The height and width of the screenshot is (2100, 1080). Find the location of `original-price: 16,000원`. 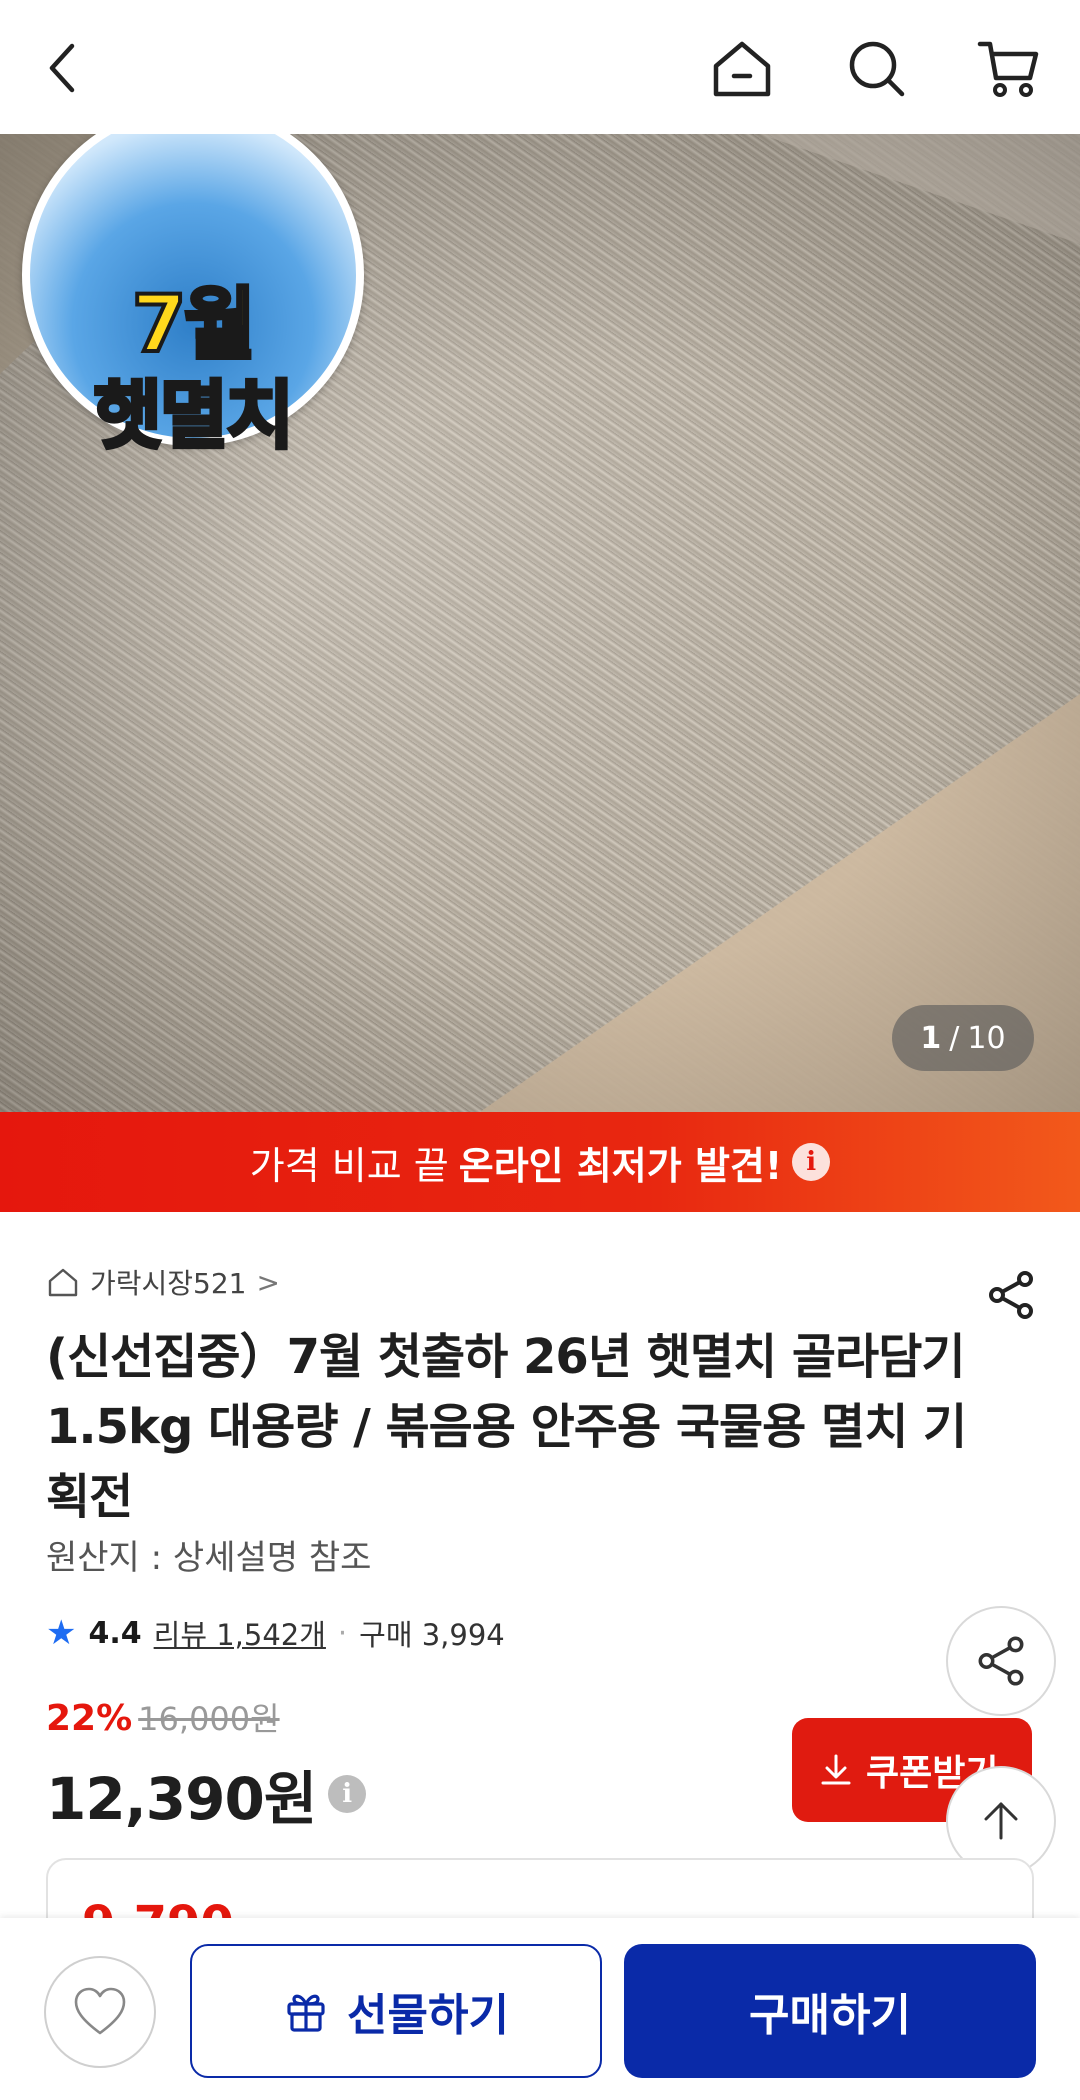

original-price: 16,000원 is located at coordinates (209, 1719).